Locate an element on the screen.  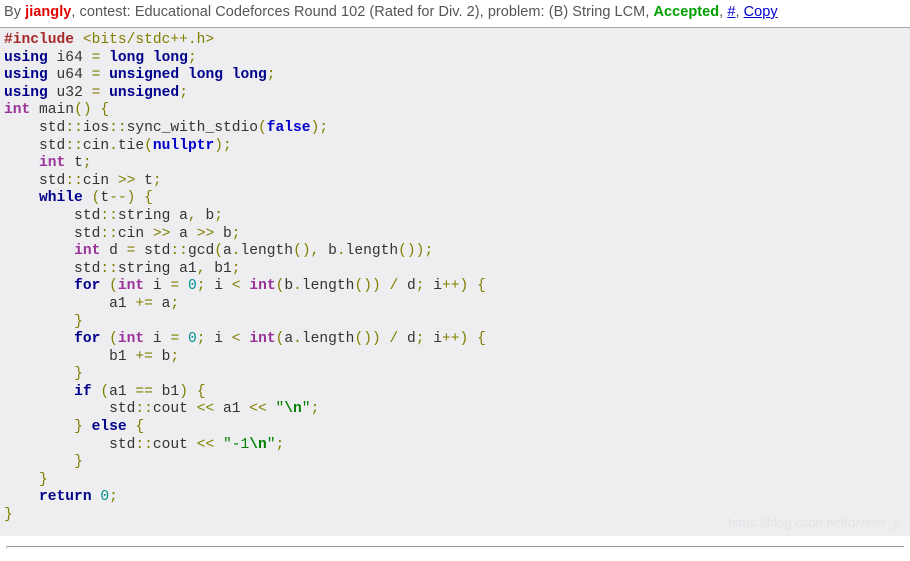
code-line: using u64 = unsigned long long; is located at coordinates (140, 75).